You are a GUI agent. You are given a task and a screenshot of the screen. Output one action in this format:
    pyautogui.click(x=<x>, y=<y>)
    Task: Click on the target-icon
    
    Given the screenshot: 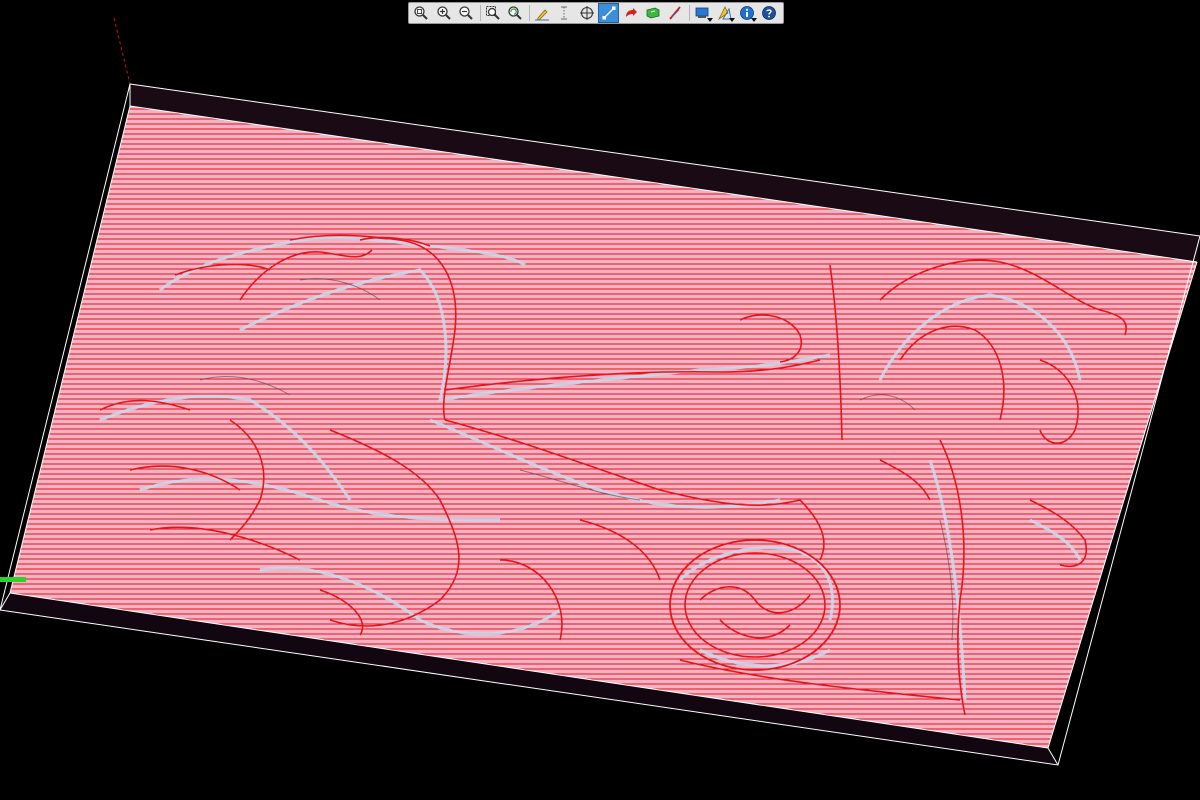 What is the action you would take?
    pyautogui.click(x=586, y=13)
    